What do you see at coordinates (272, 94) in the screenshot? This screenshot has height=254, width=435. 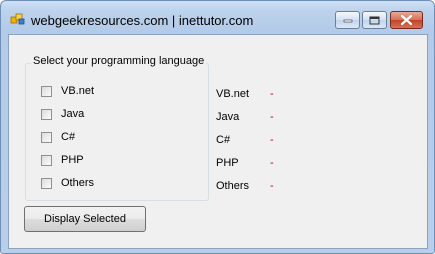 I see `result-value-vbnet: -` at bounding box center [272, 94].